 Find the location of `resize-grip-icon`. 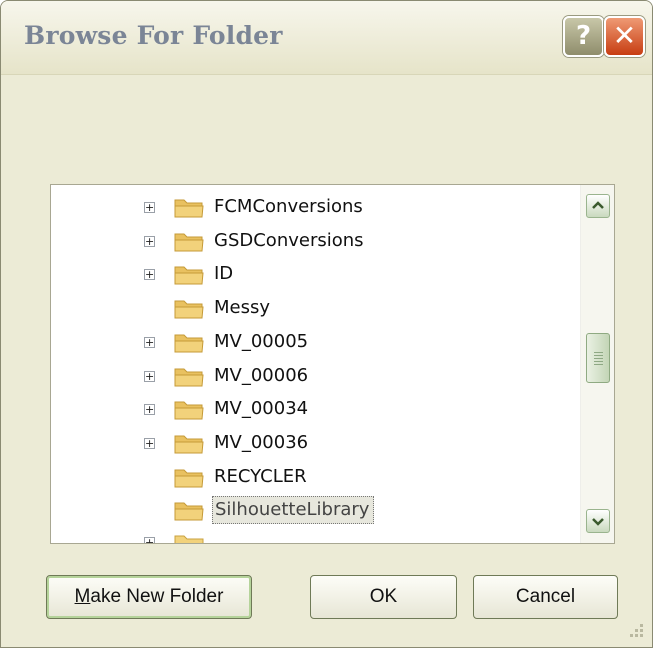

resize-grip-icon is located at coordinates (635, 629).